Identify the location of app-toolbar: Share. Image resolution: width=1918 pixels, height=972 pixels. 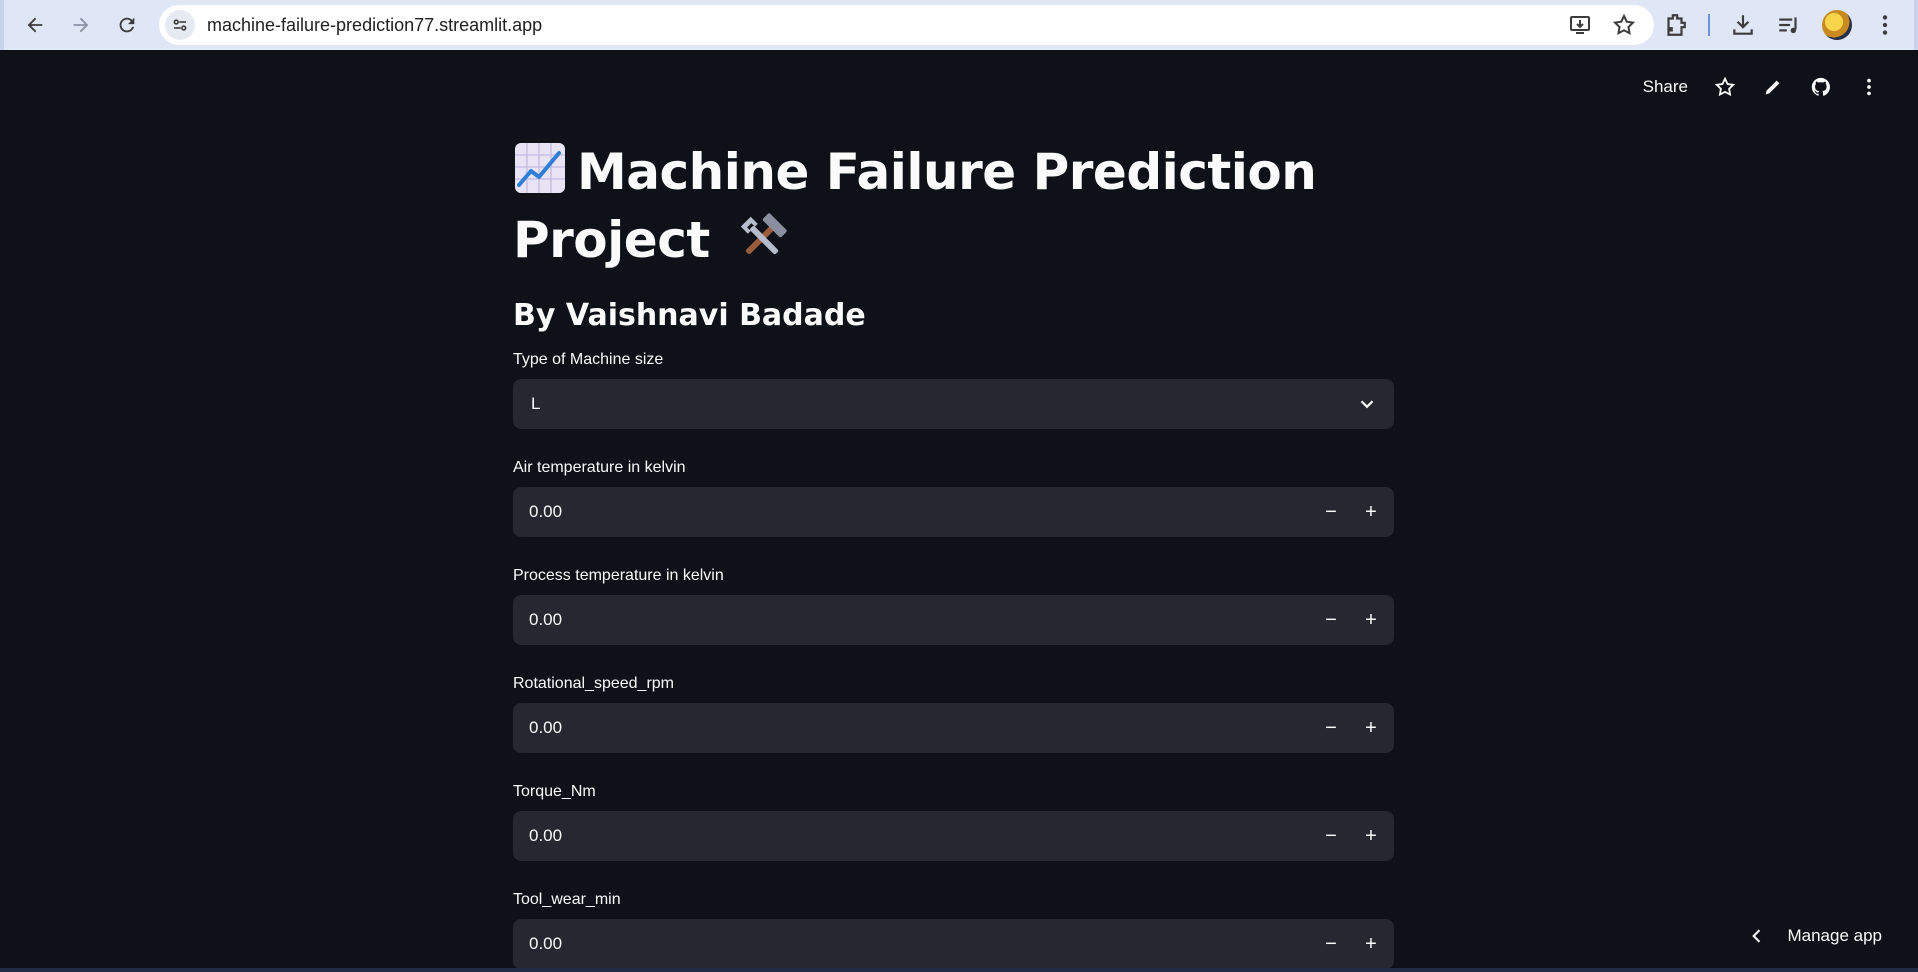
(1761, 87).